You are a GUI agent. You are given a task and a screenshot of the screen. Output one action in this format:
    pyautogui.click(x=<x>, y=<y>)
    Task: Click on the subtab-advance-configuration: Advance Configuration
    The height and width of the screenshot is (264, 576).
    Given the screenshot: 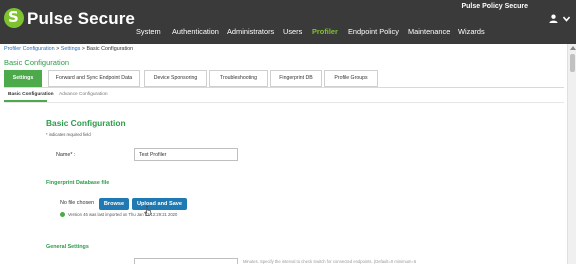 What is the action you would take?
    pyautogui.click(x=83, y=94)
    